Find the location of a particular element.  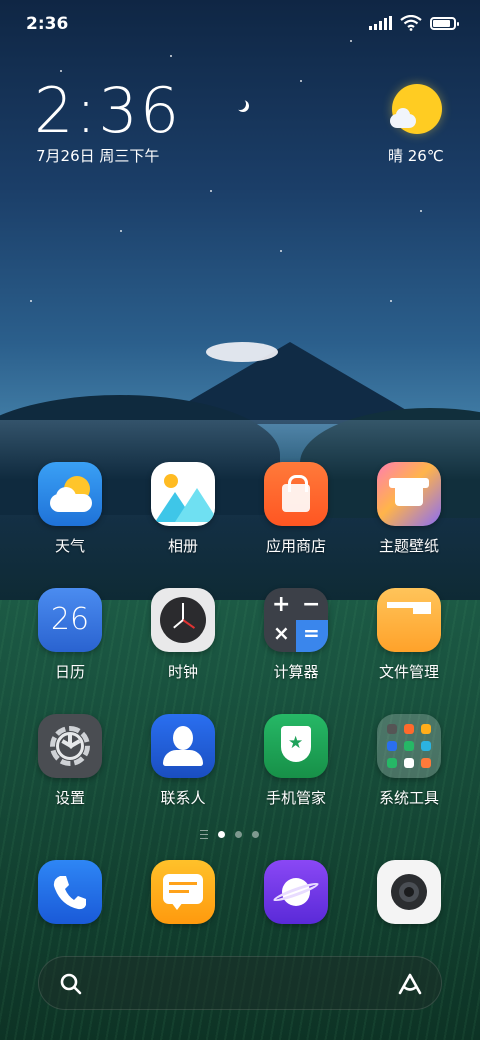

app-themes: 主题壁纸 is located at coordinates (409, 509).